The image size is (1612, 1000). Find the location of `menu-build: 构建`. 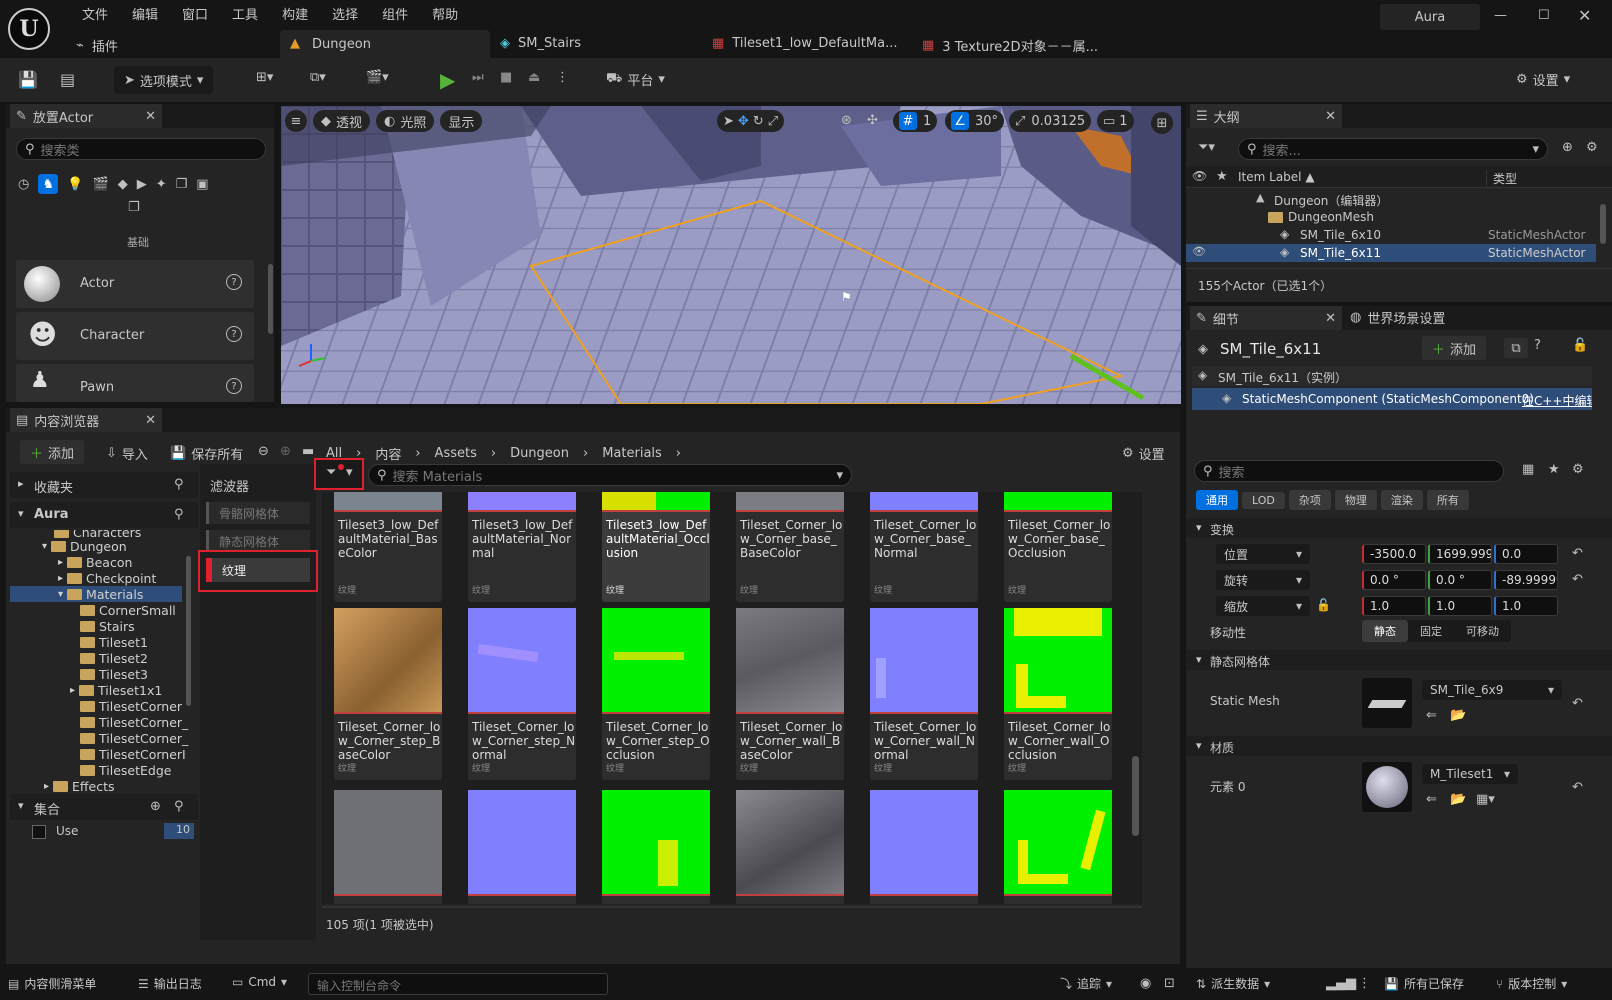

menu-build: 构建 is located at coordinates (295, 13).